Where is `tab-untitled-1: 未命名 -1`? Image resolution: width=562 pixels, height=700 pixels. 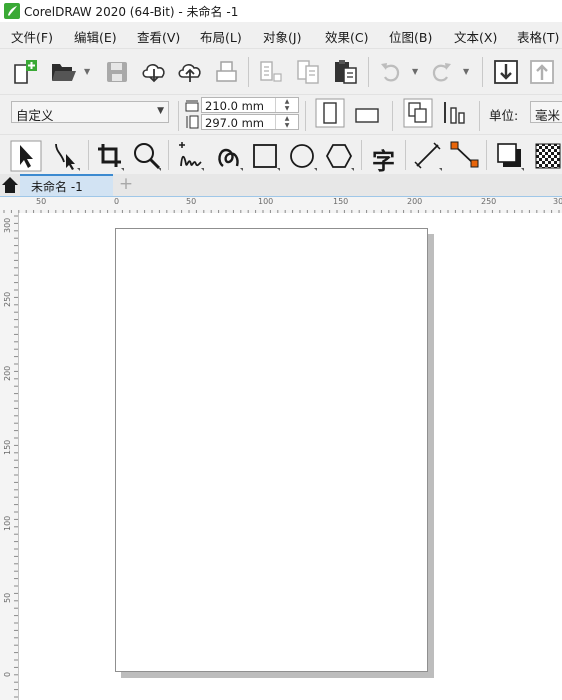 tab-untitled-1: 未命名 -1 is located at coordinates (66, 185).